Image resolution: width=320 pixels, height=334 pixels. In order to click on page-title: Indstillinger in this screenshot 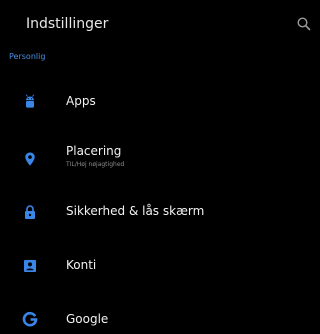, I will do `click(67, 24)`.